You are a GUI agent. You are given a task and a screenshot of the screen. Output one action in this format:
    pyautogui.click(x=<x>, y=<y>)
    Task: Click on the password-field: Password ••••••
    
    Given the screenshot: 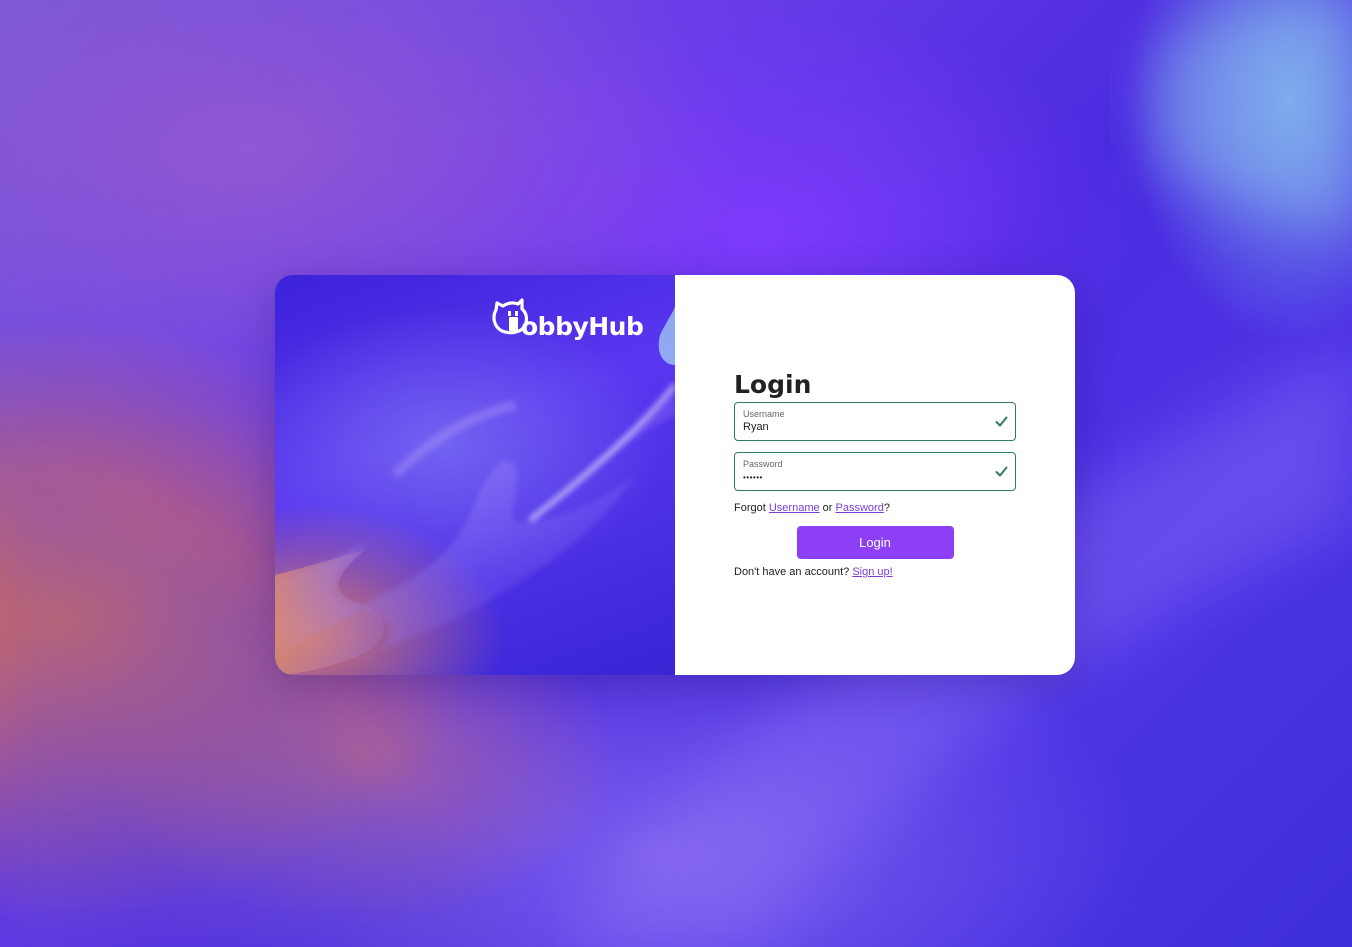 What is the action you would take?
    pyautogui.click(x=875, y=471)
    